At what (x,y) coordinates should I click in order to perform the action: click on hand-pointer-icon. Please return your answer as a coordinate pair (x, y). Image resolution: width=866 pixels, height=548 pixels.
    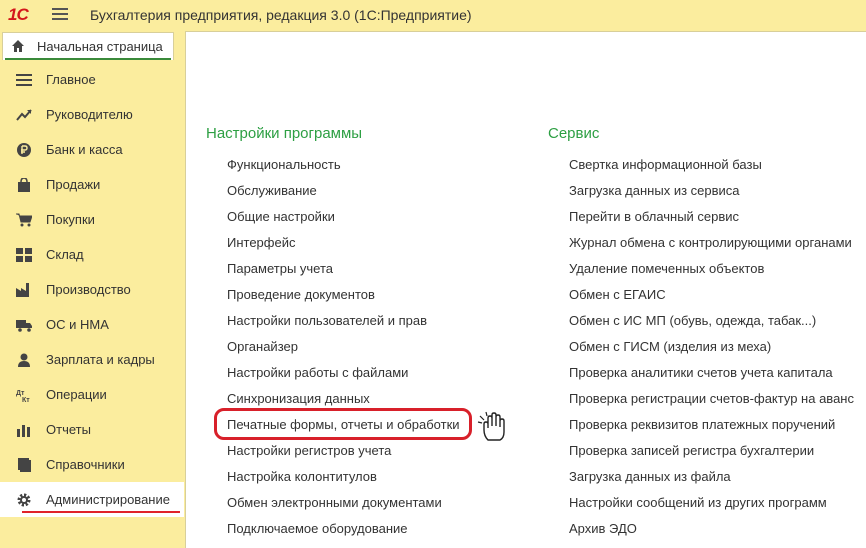
    Looking at the image, I should click on (491, 426).